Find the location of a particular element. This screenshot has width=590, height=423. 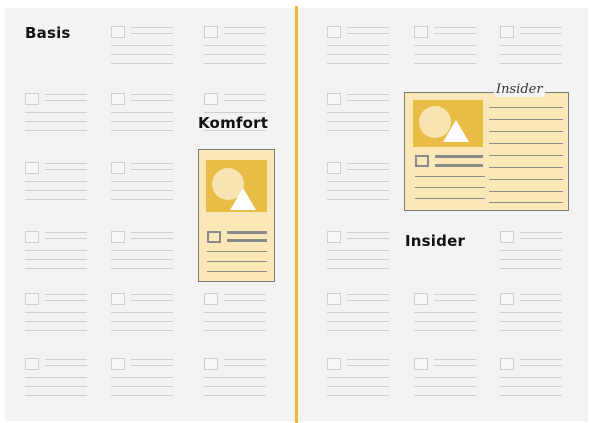

label-komfort: Komfort is located at coordinates (233, 123).